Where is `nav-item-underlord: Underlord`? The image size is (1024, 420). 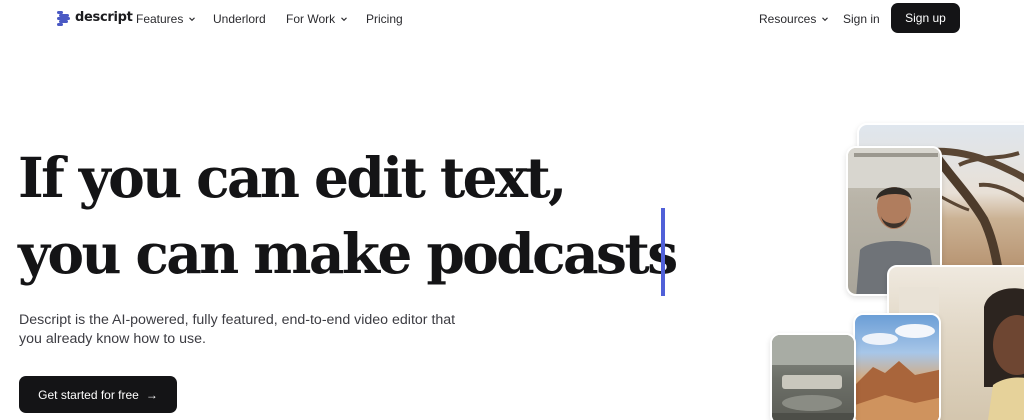
nav-item-underlord: Underlord is located at coordinates (239, 19).